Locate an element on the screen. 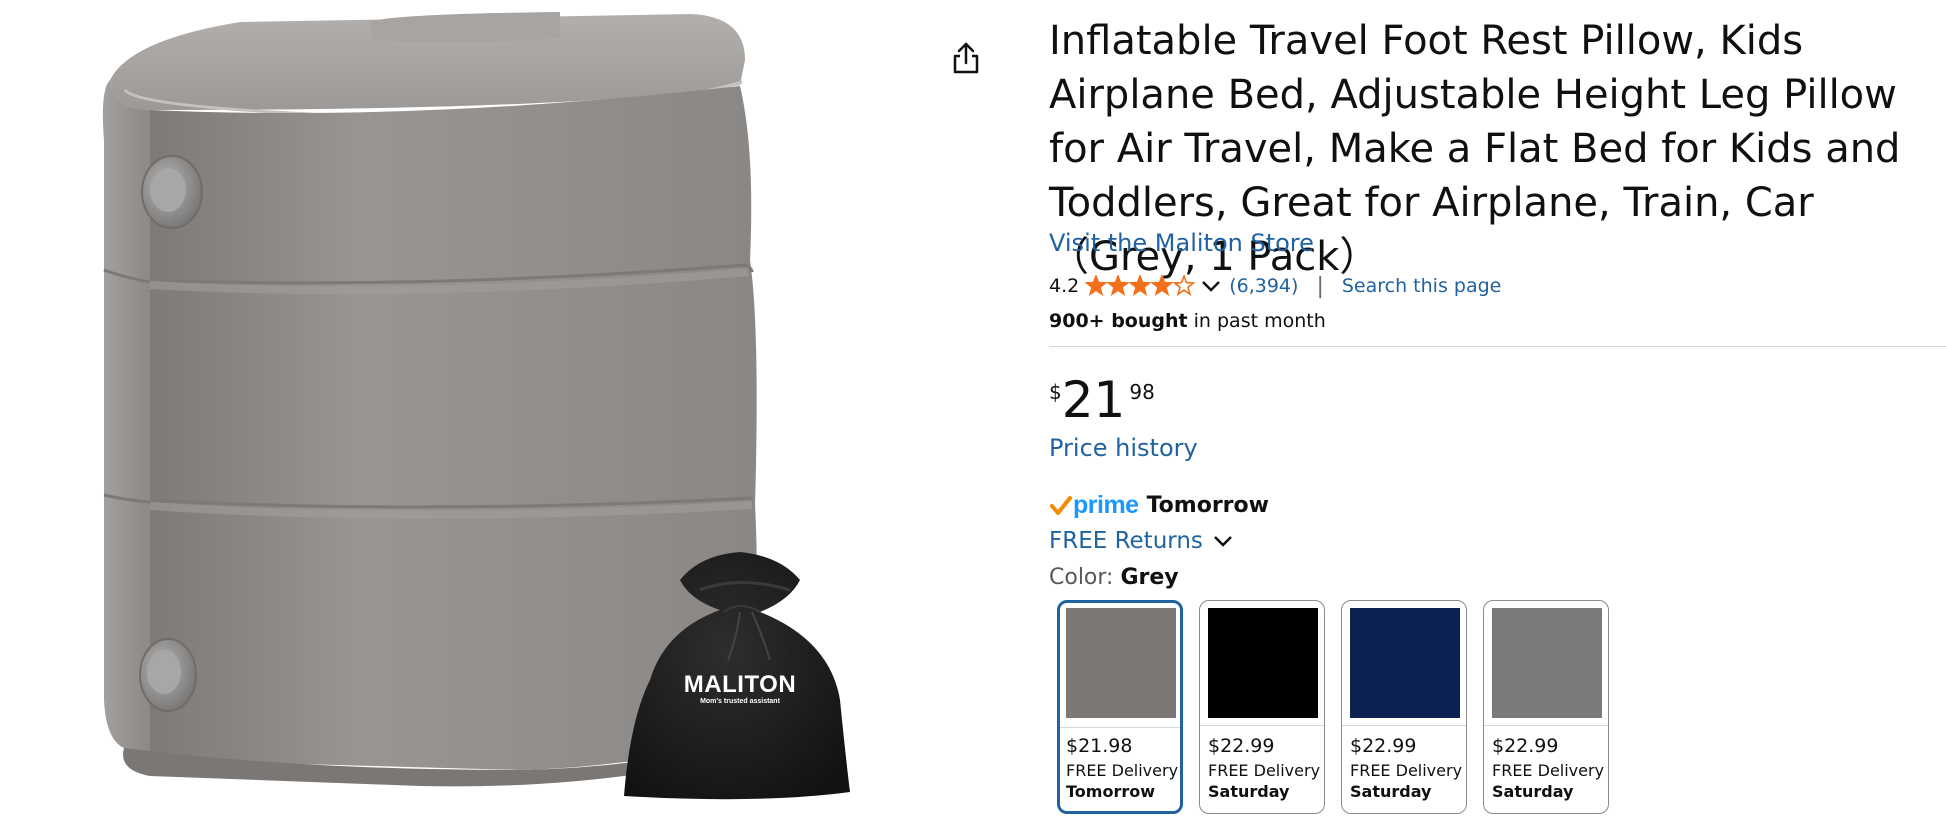 This screenshot has height=834, width=1946. free-returns-label: FREE Returns is located at coordinates (1126, 541).